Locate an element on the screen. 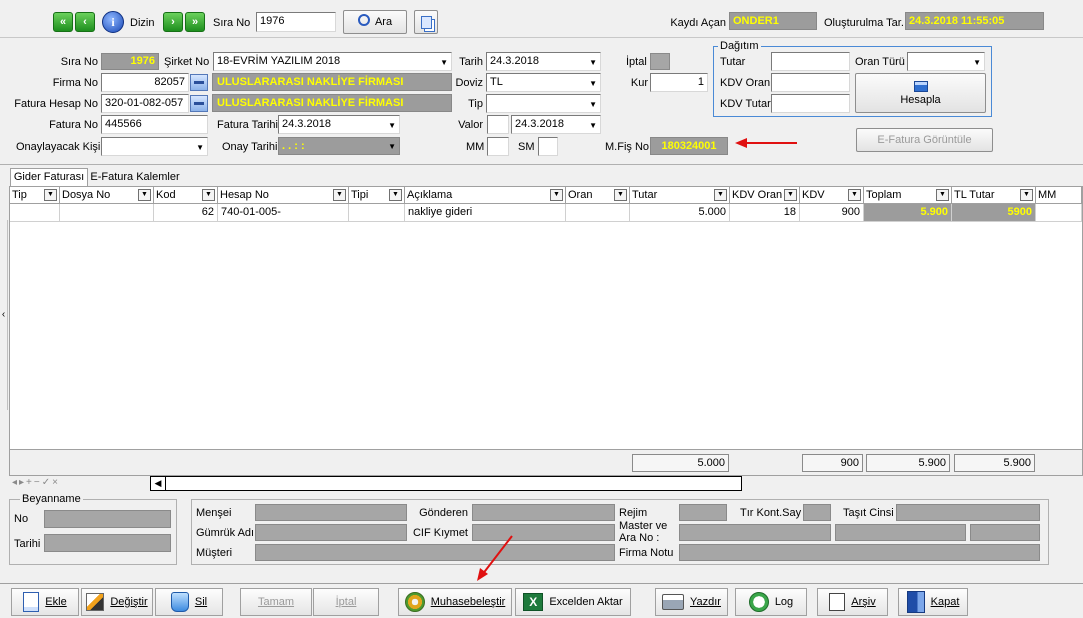 The width and height of the screenshot is (1083, 618). sil-button: Sil is located at coordinates (189, 602).